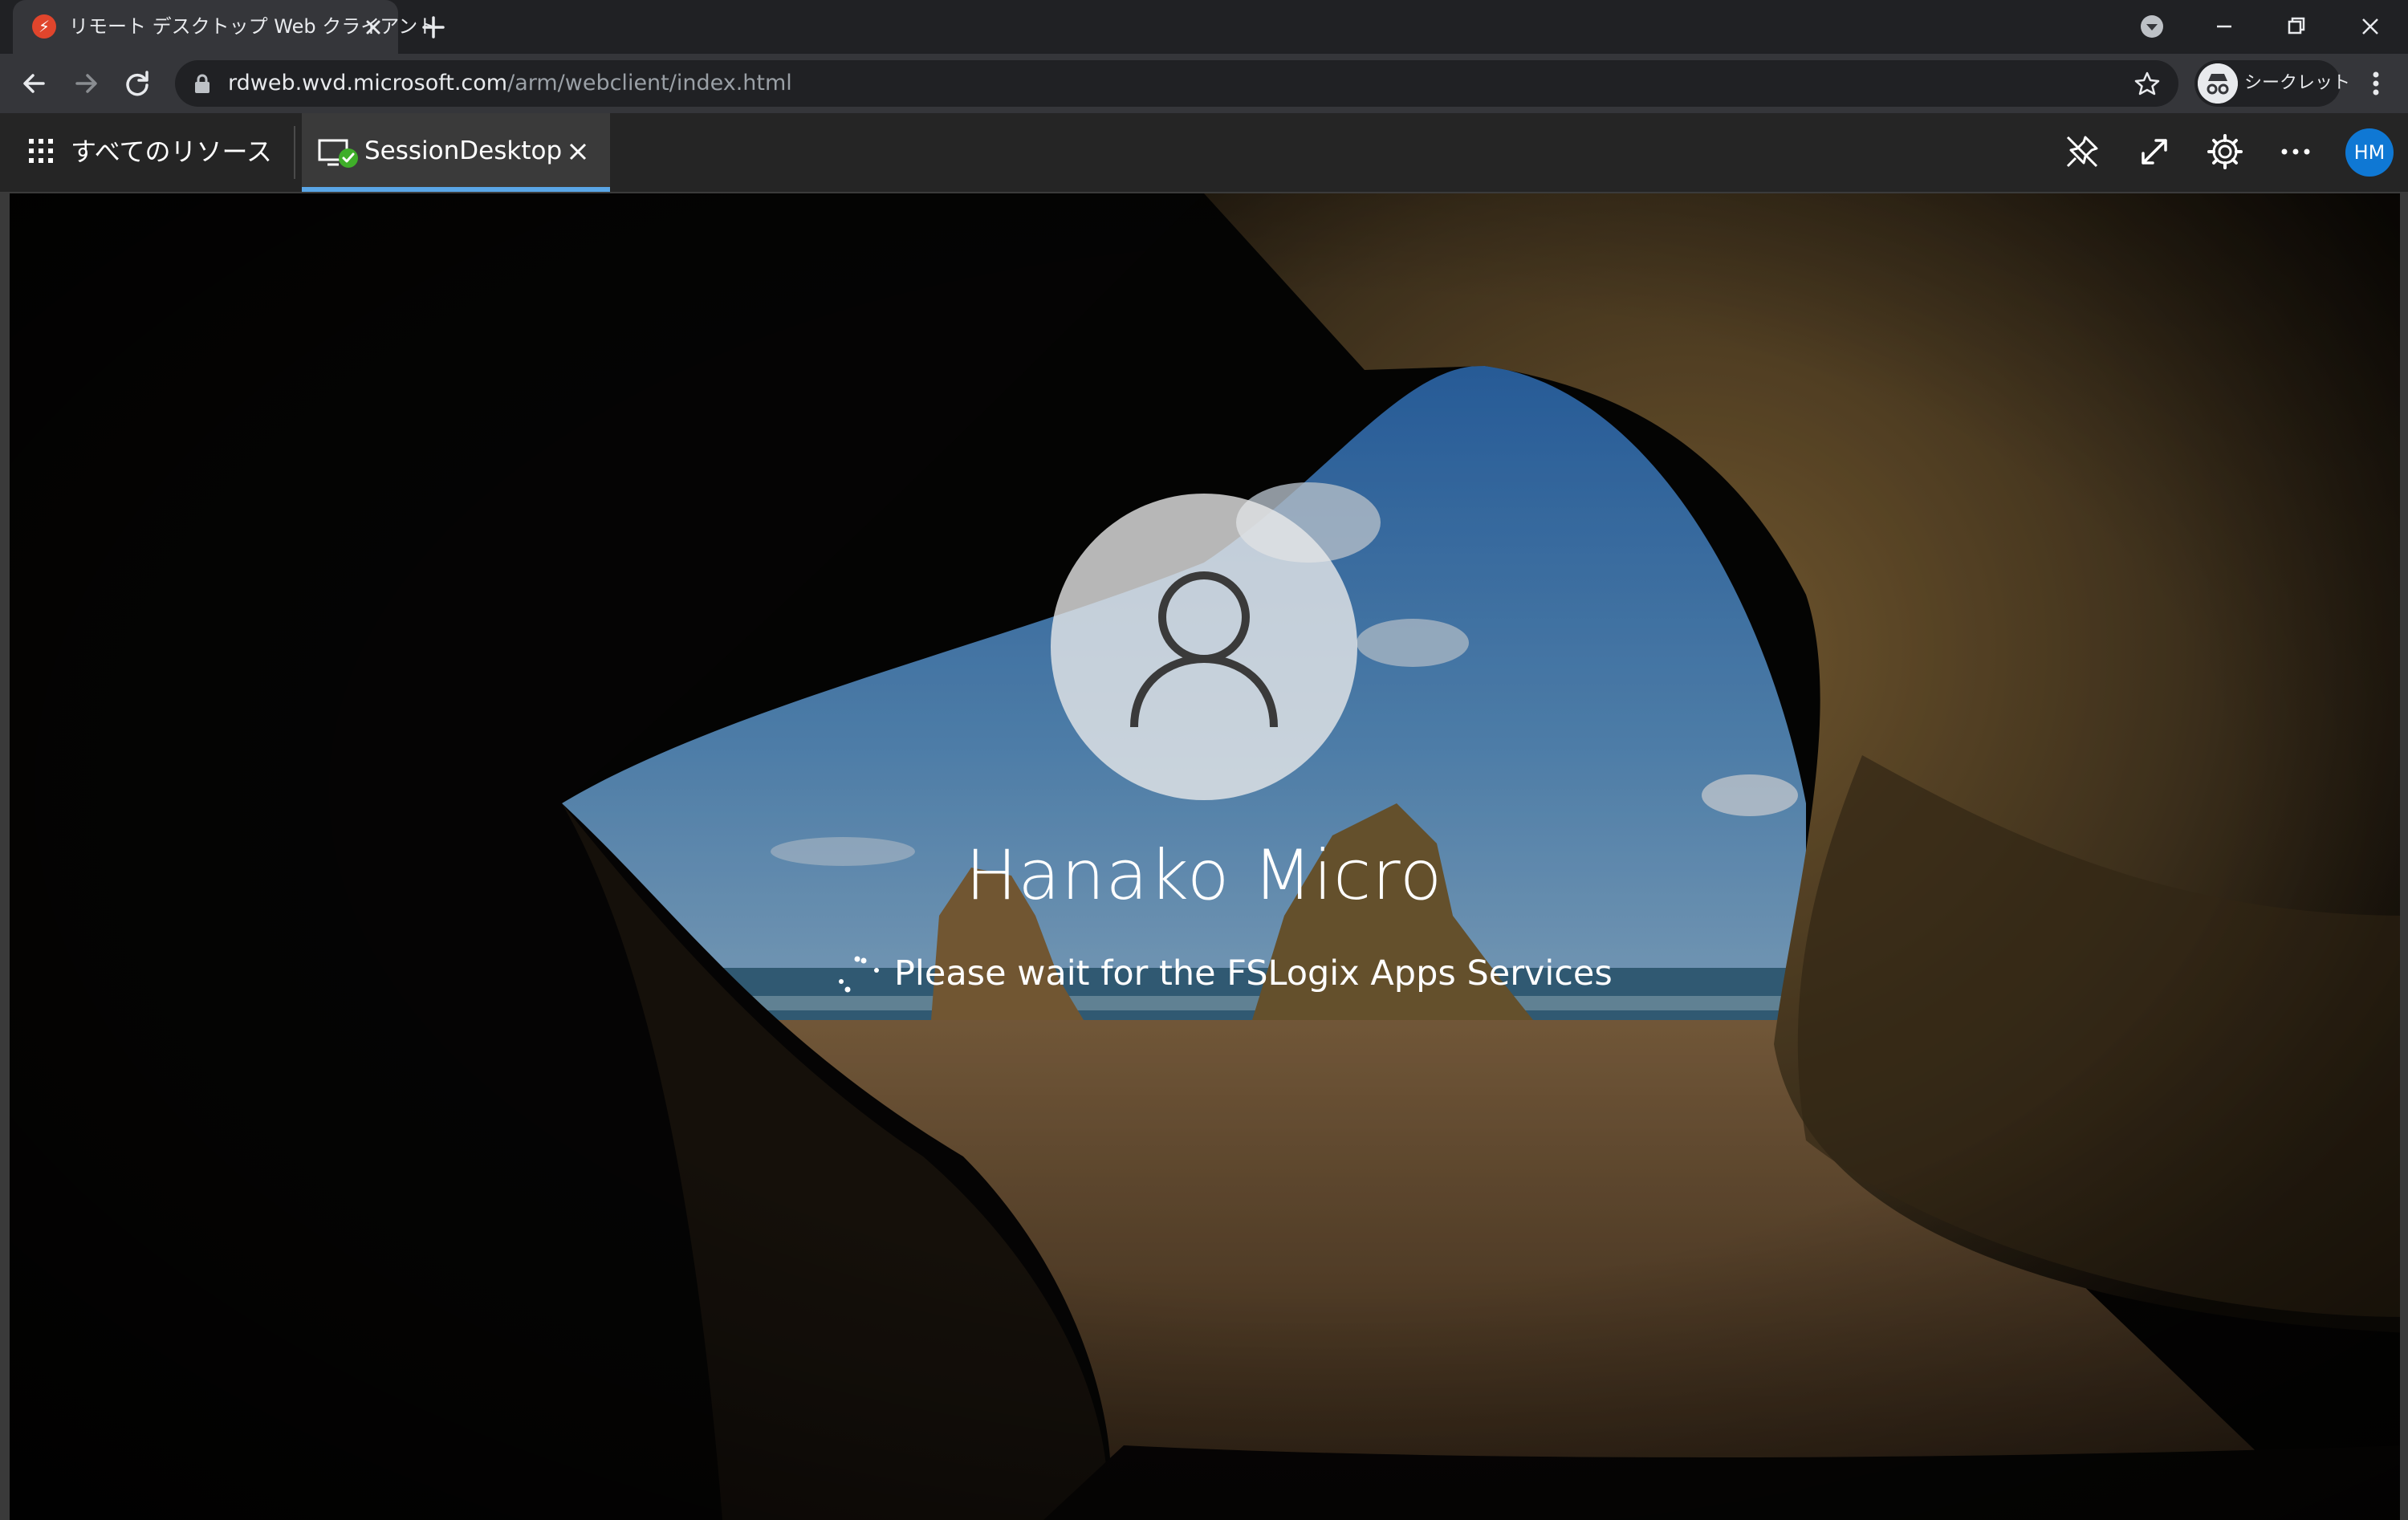 The image size is (2408, 1520). Describe the element at coordinates (338, 153) in the screenshot. I see `desktop-connected-icon` at that location.